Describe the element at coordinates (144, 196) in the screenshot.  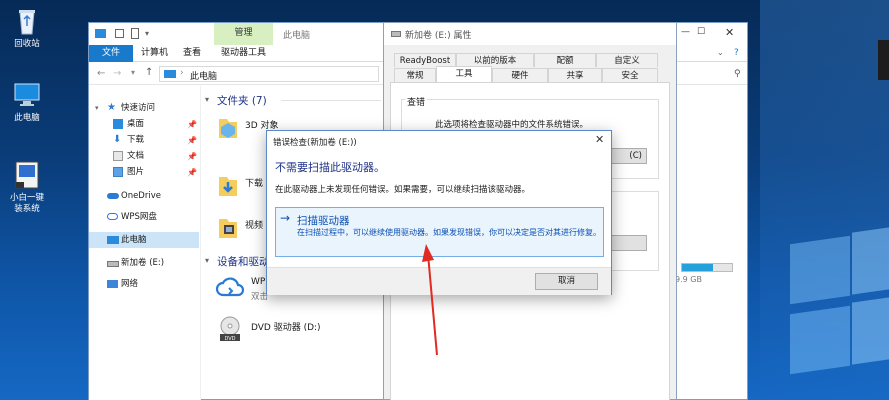
I see `nav-item-onedrive: OneDrive` at that location.